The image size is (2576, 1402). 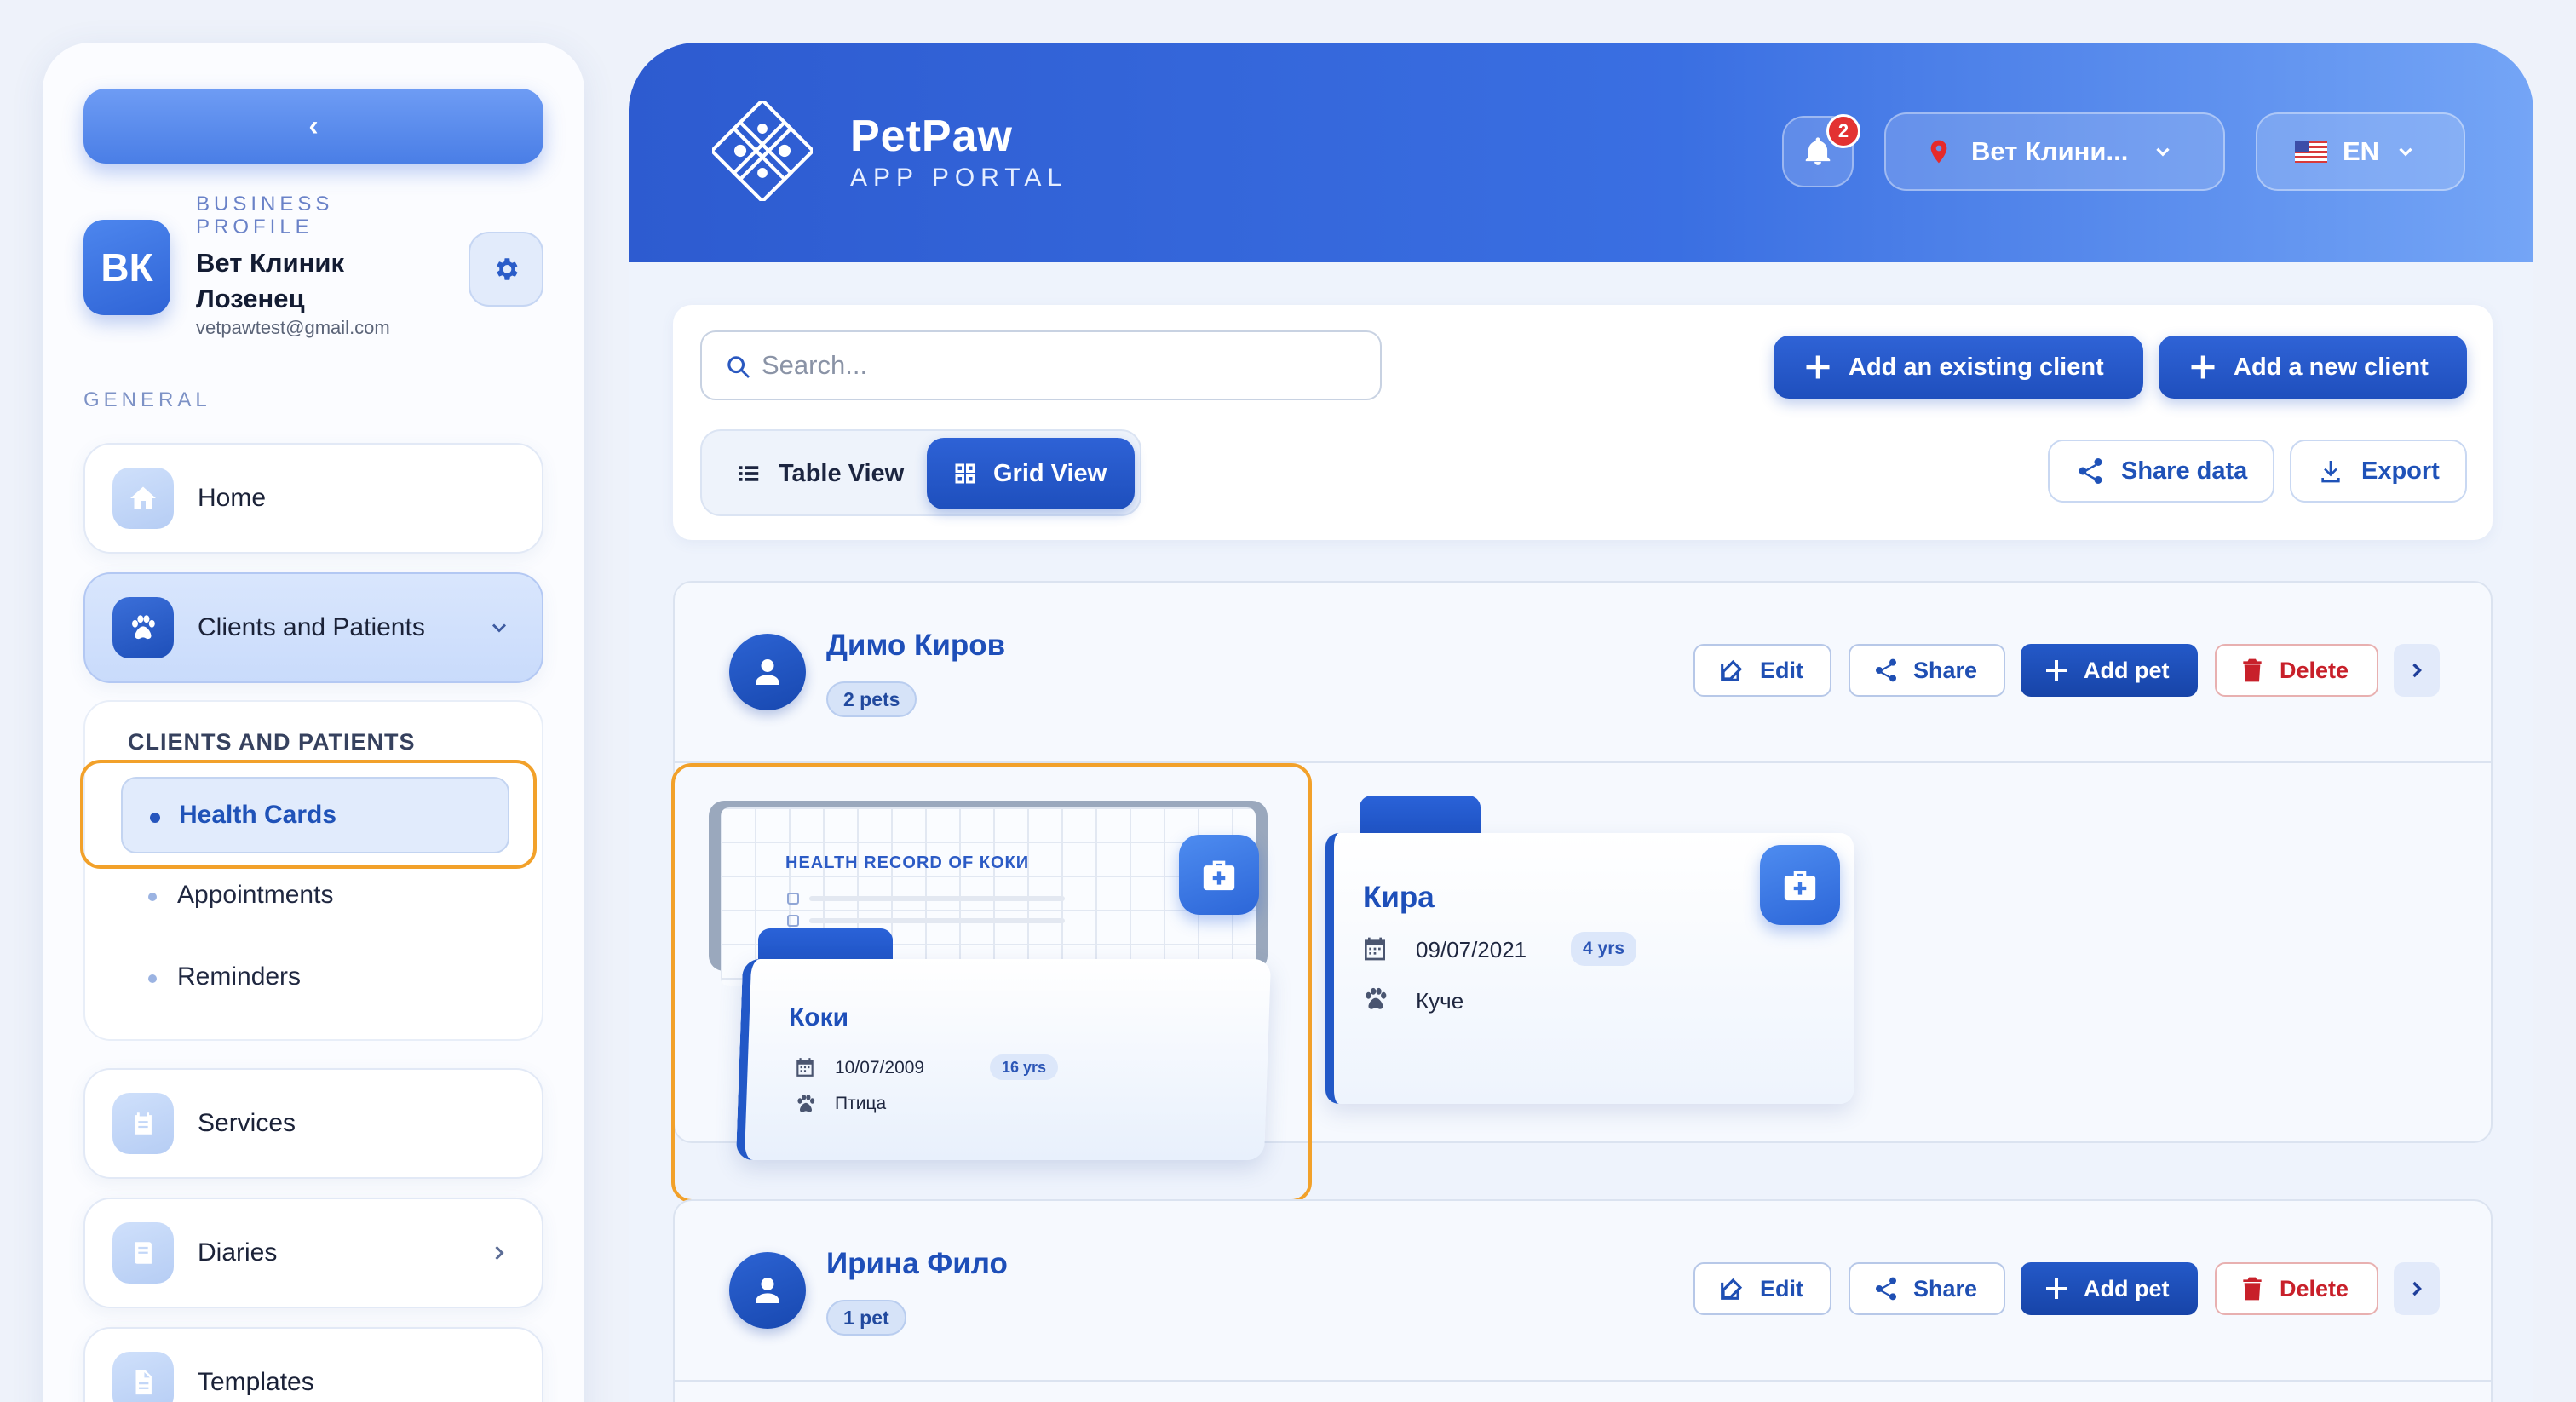 I want to click on pet-species: Куче, so click(x=1440, y=1001).